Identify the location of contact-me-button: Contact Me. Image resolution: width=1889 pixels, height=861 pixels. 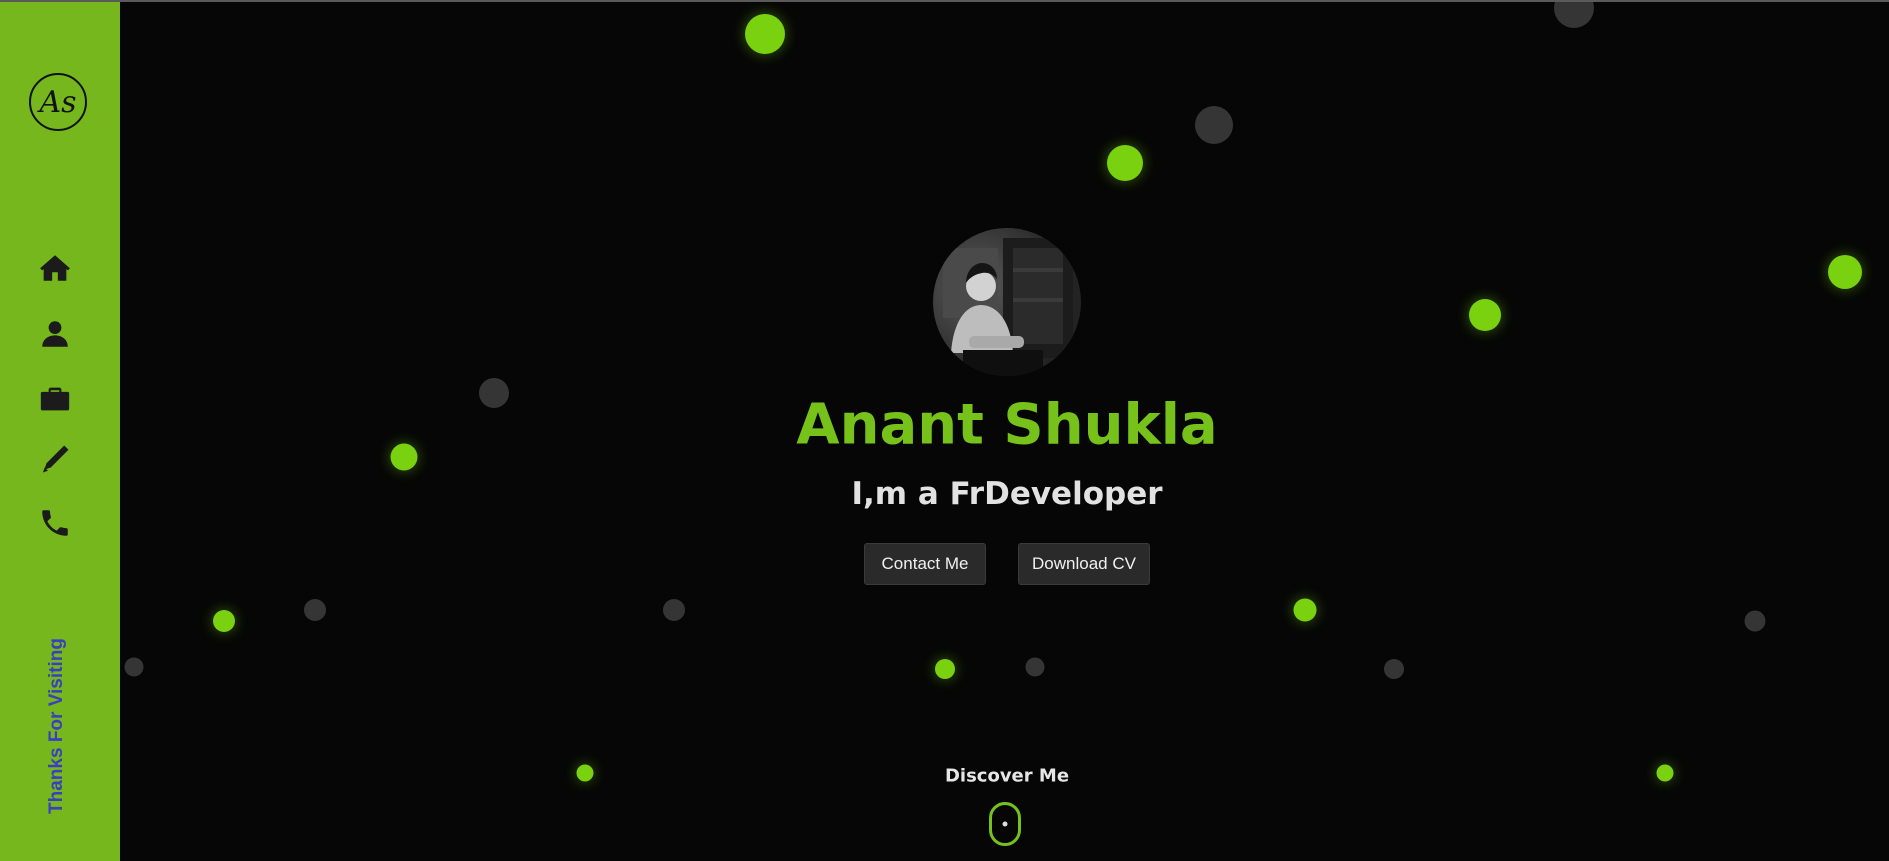
(925, 564).